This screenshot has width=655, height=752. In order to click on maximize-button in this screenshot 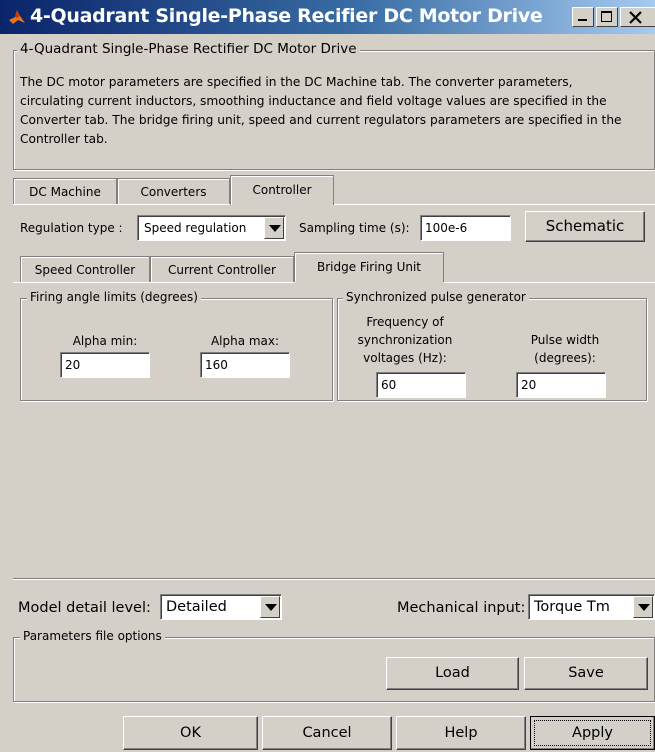, I will do `click(607, 17)`.